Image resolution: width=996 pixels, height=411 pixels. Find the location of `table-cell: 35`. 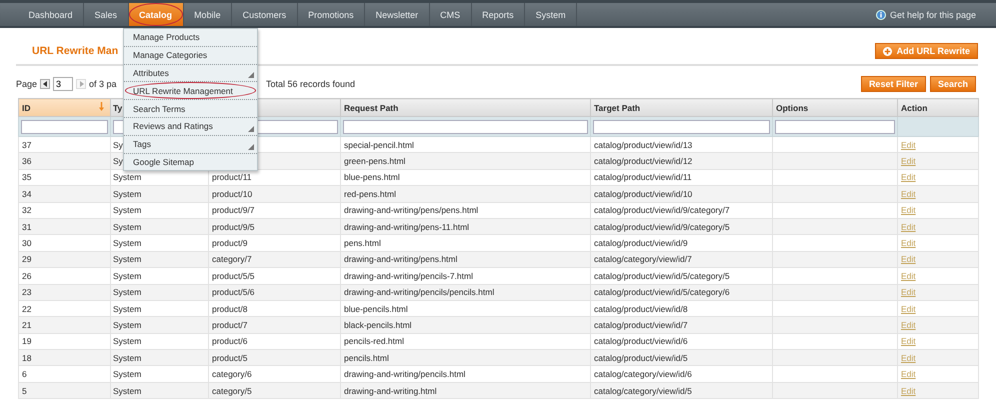

table-cell: 35 is located at coordinates (27, 177).